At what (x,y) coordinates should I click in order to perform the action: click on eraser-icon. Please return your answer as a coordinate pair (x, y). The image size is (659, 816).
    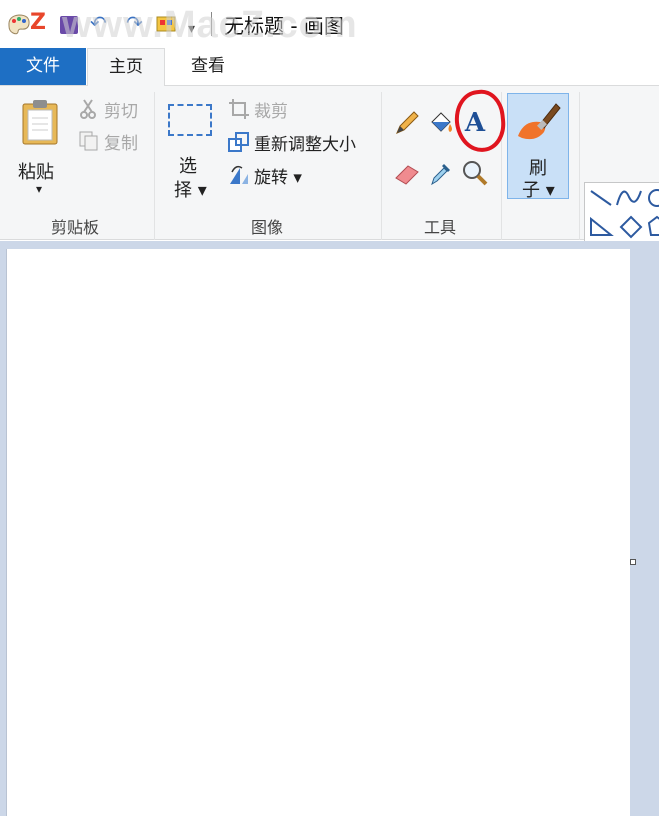
    Looking at the image, I should click on (407, 173).